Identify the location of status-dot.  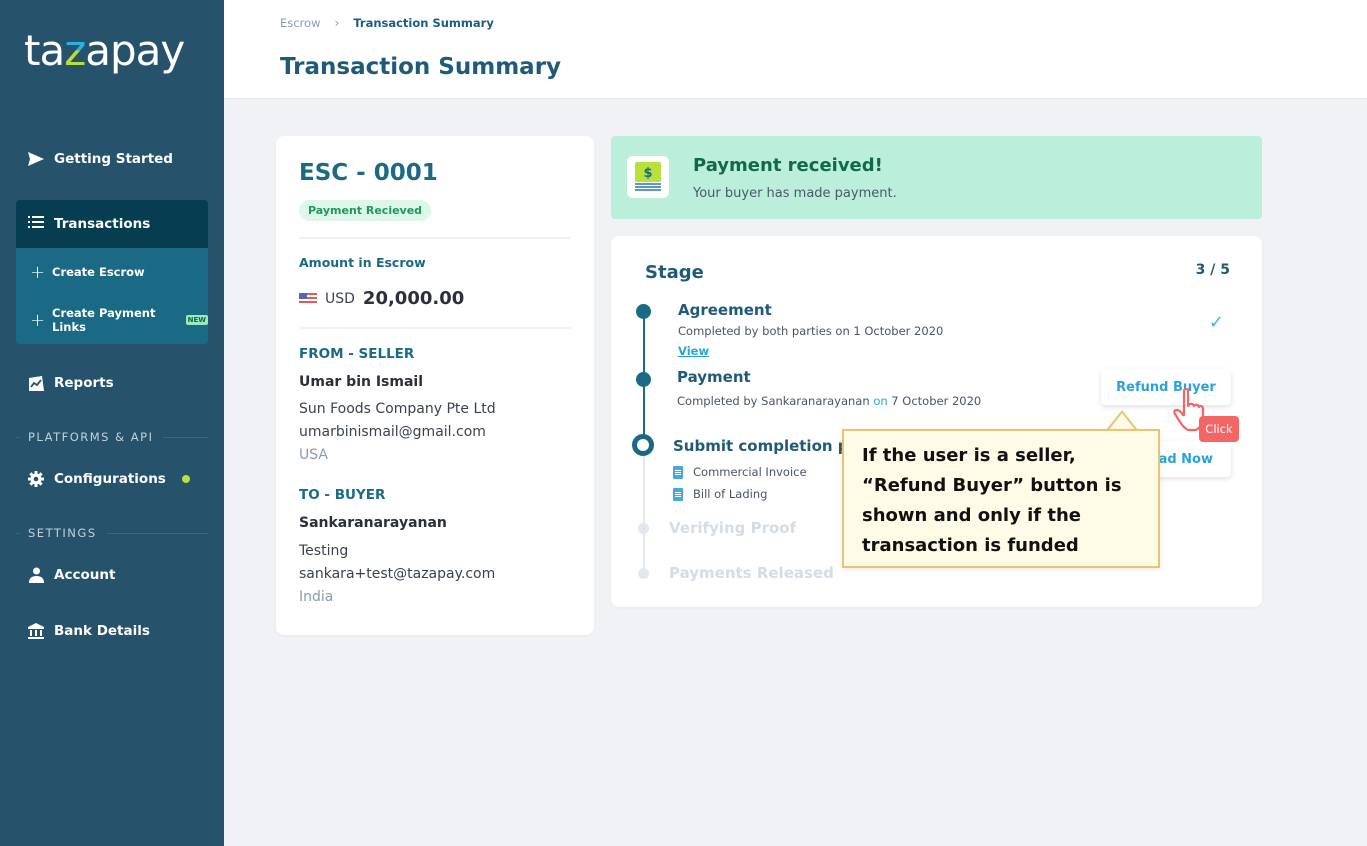
(185, 479).